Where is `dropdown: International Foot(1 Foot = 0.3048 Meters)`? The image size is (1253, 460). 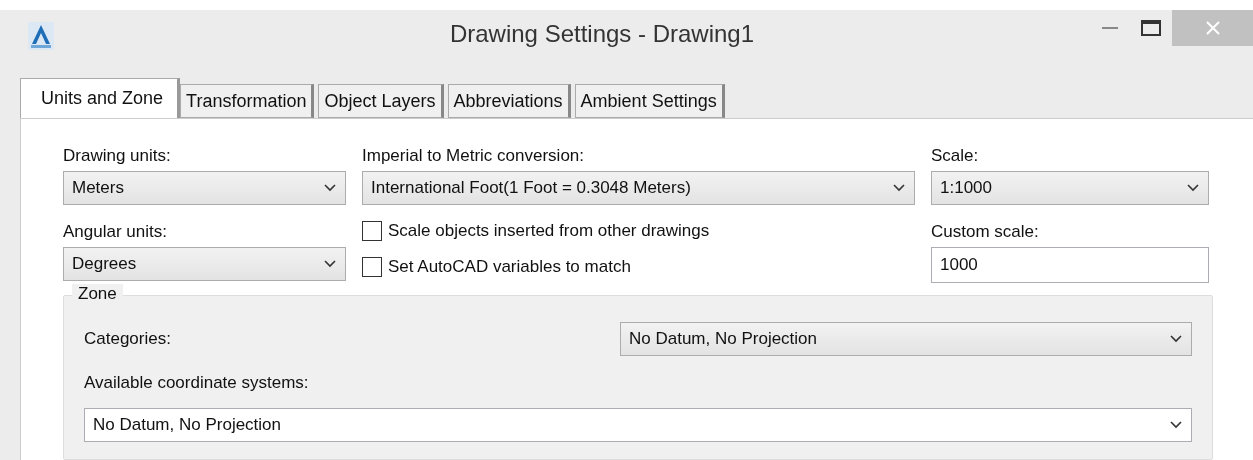
dropdown: International Foot(1 Foot = 0.3048 Meters) is located at coordinates (638, 188).